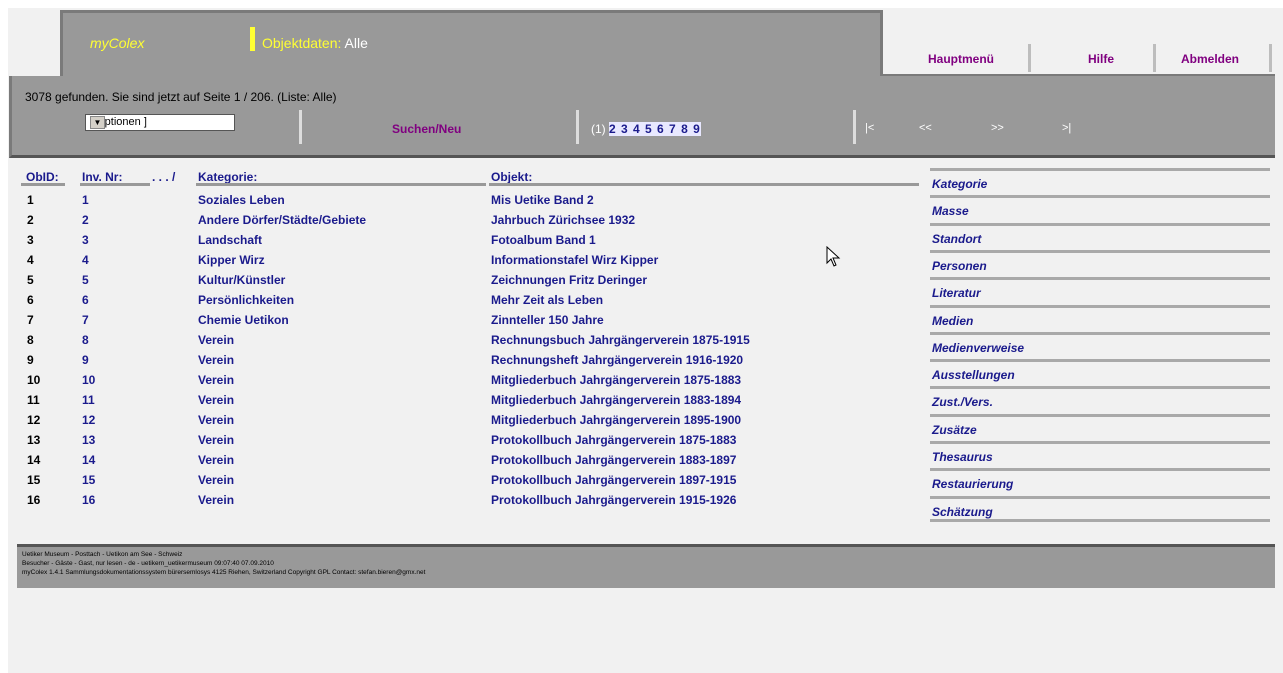  I want to click on row-kategorie-link: Soziales Leben, so click(241, 200).